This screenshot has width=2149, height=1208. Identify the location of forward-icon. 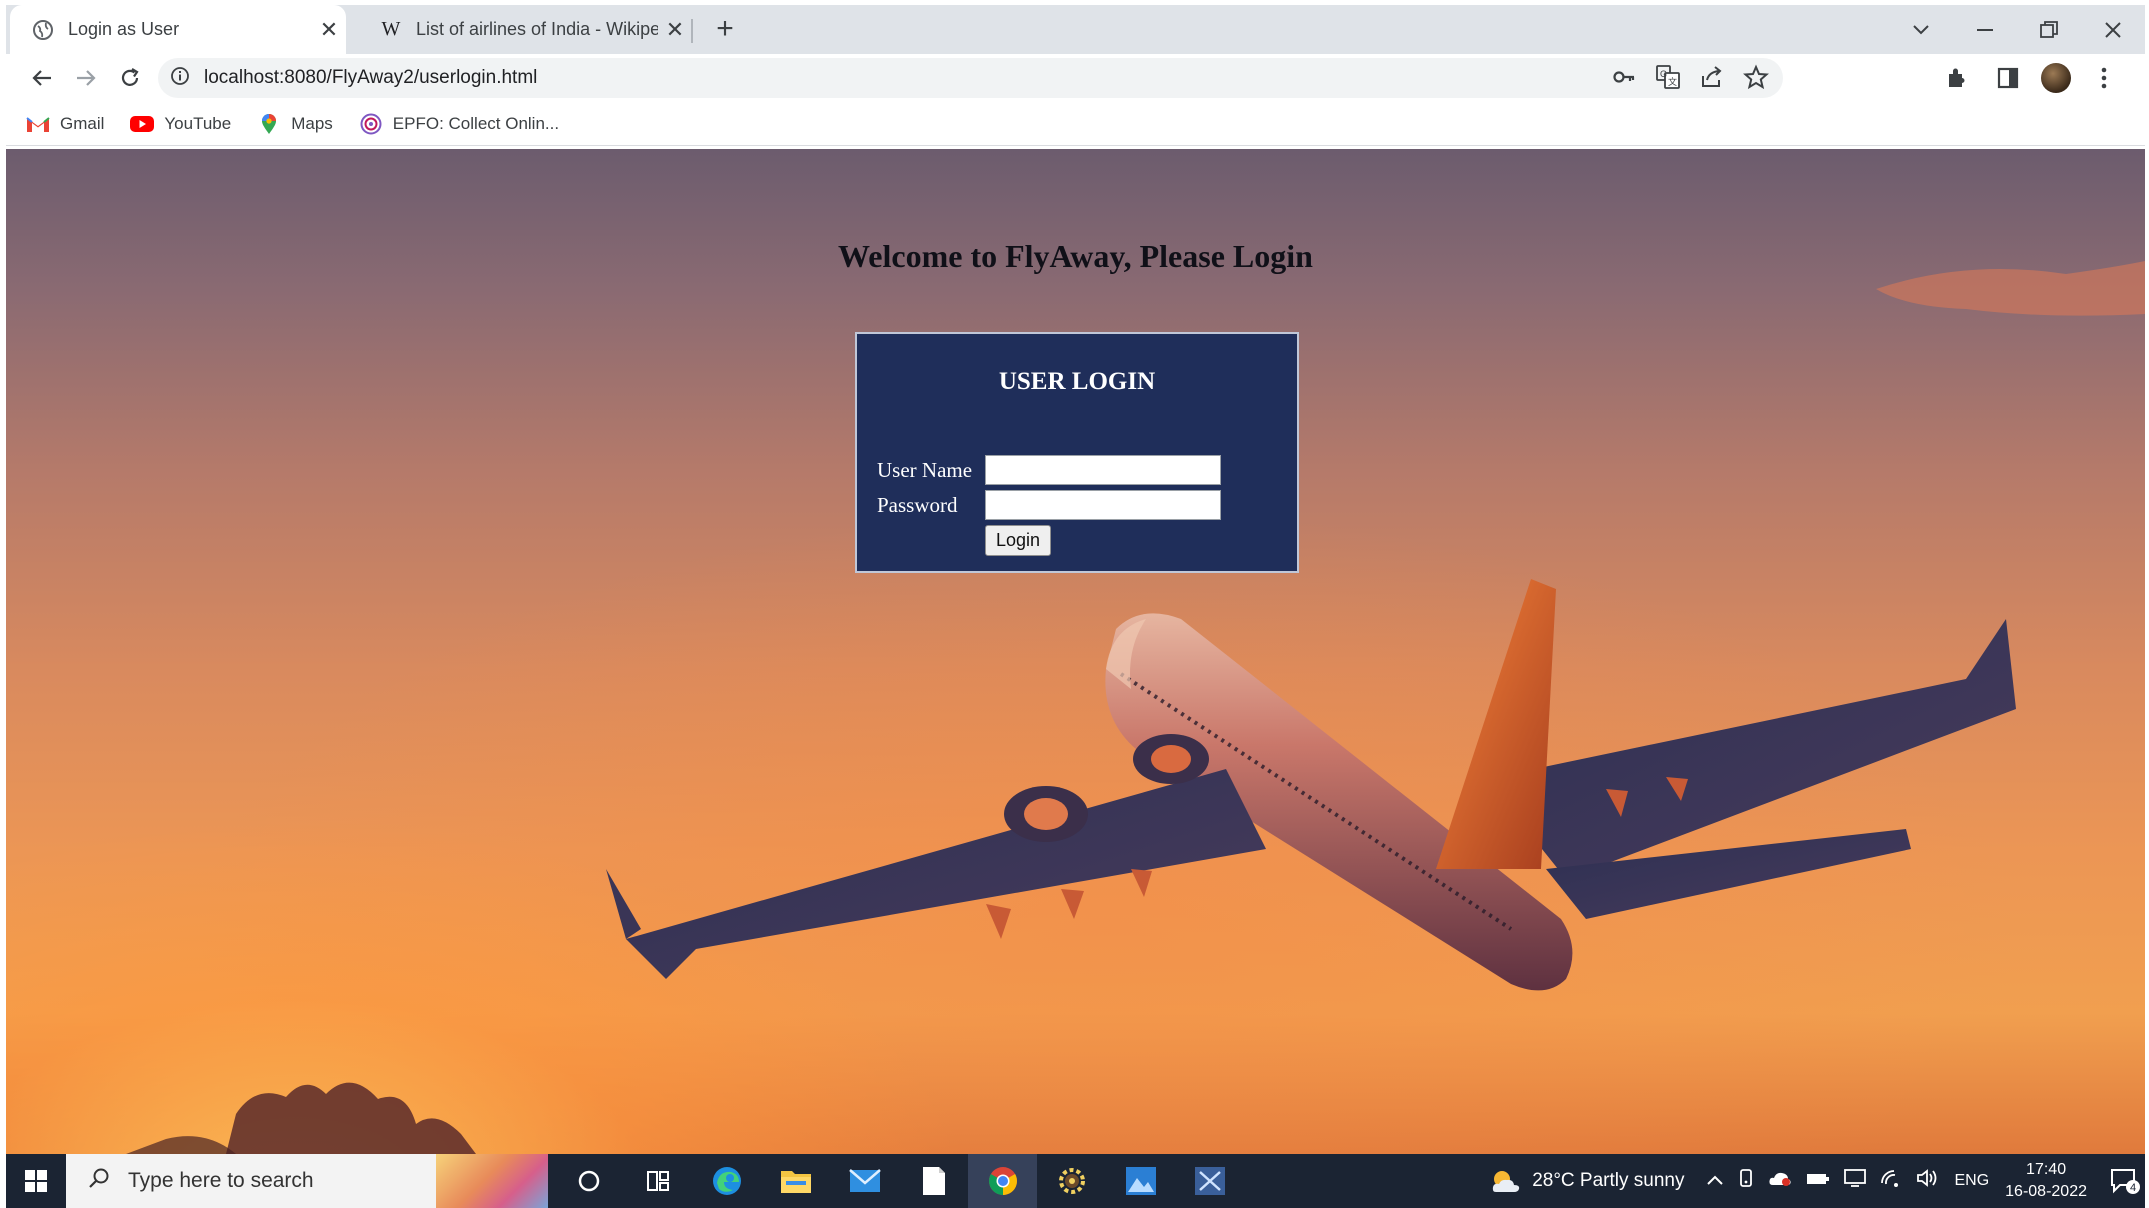
(86, 78).